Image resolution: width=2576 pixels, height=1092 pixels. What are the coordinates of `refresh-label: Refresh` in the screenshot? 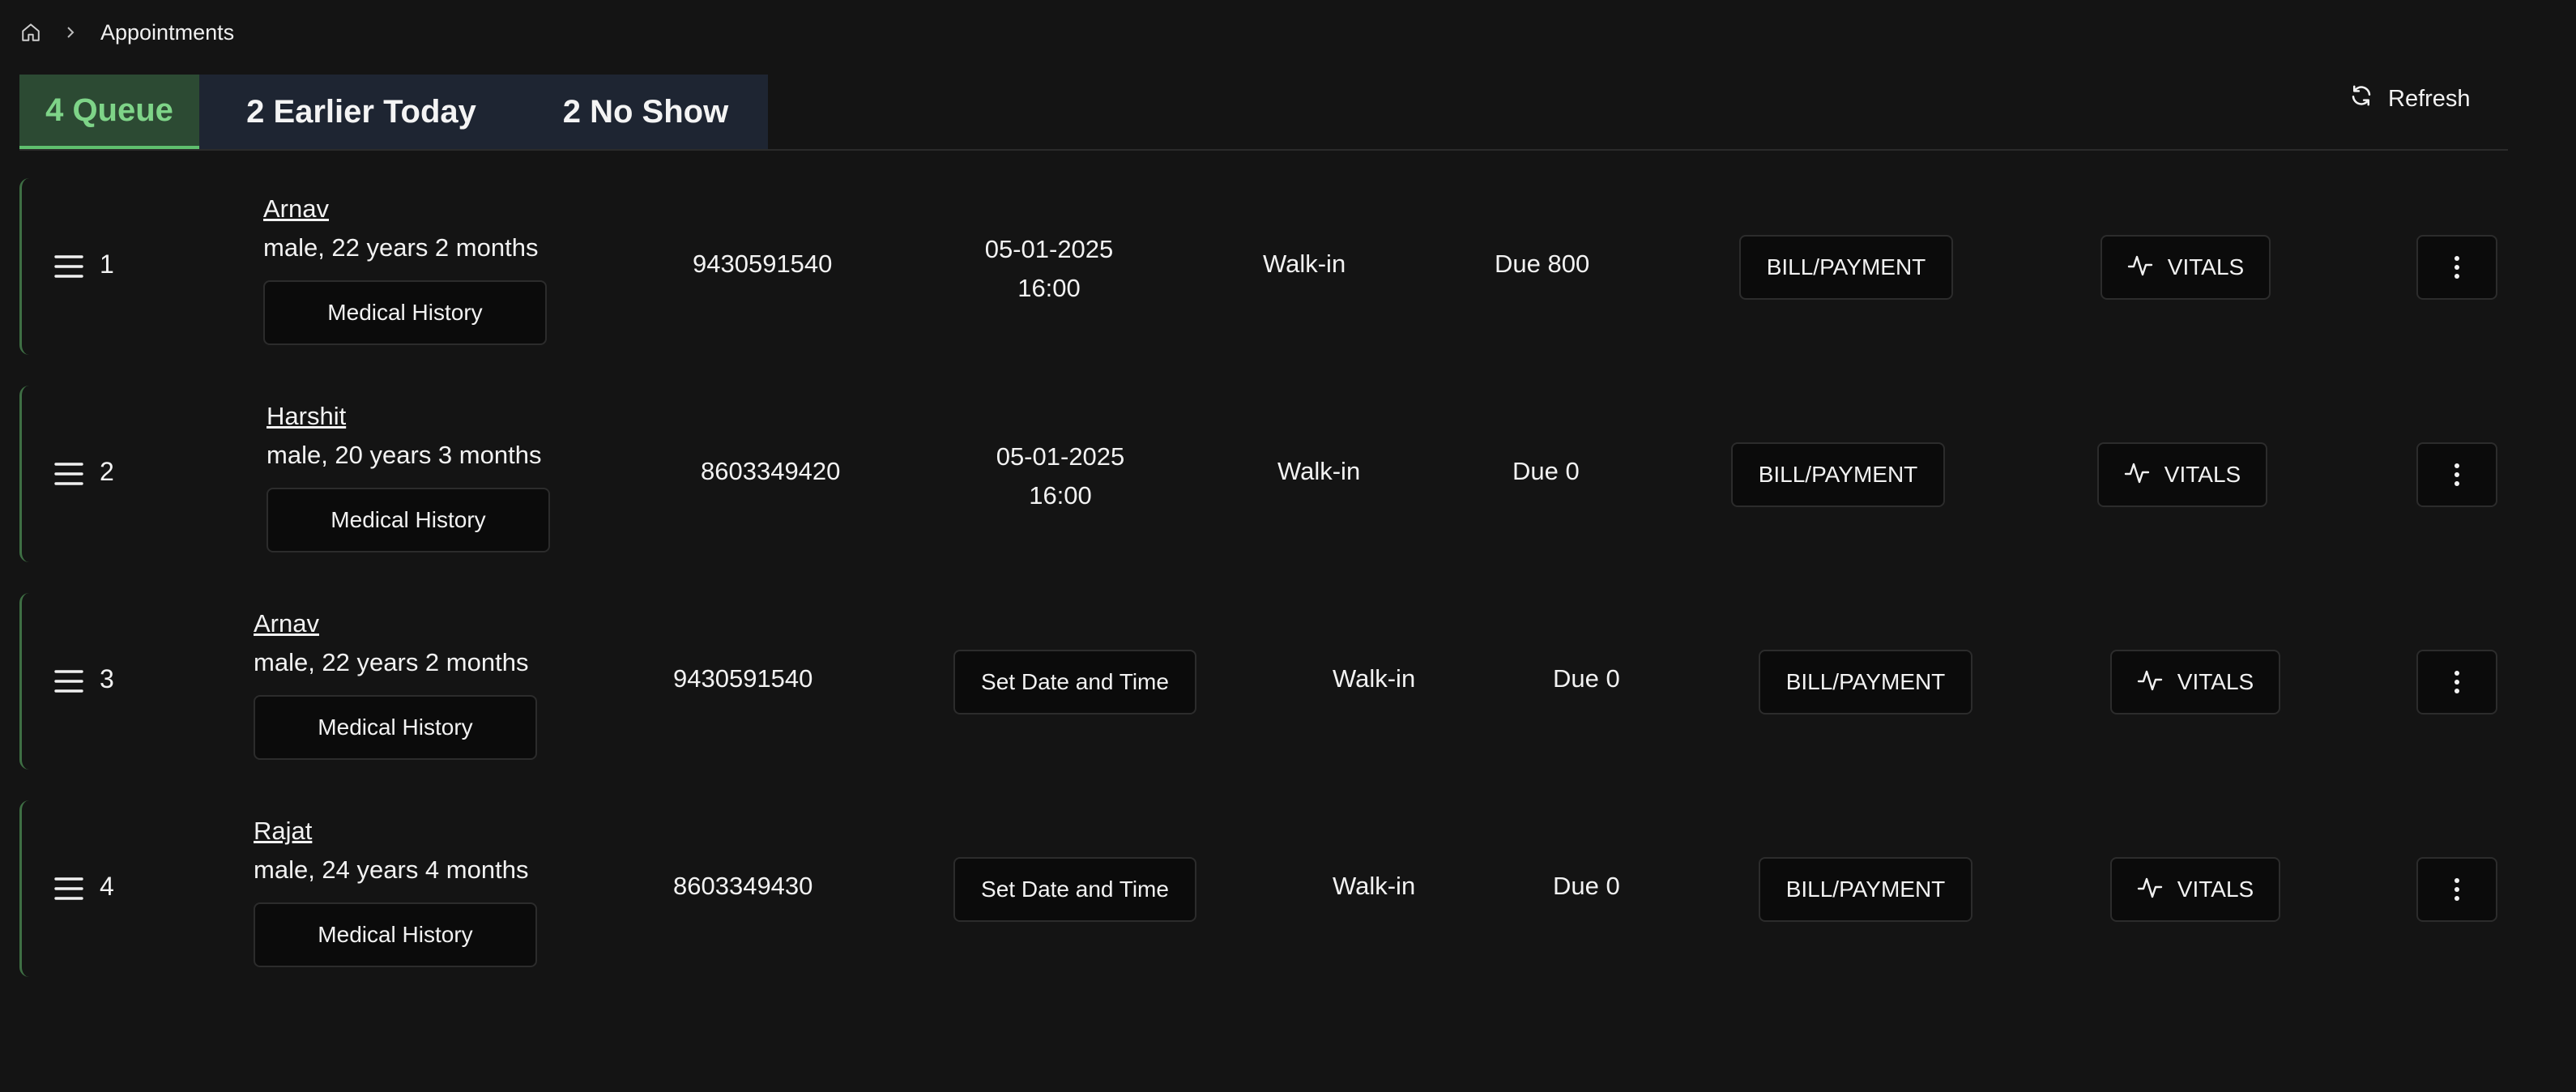 It's located at (2430, 98).